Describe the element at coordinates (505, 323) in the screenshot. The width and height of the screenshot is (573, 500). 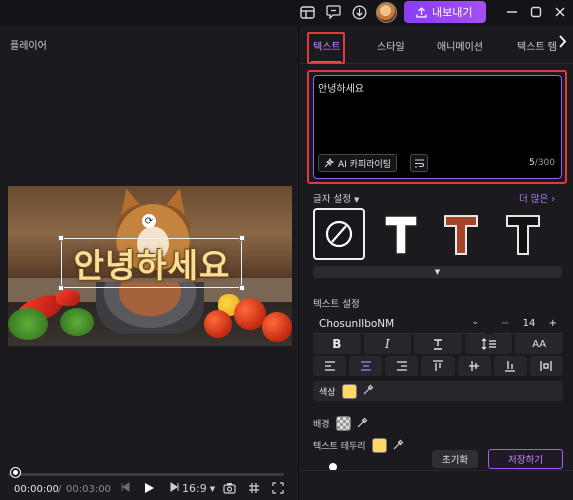
I see `decrease-icon: −` at that location.